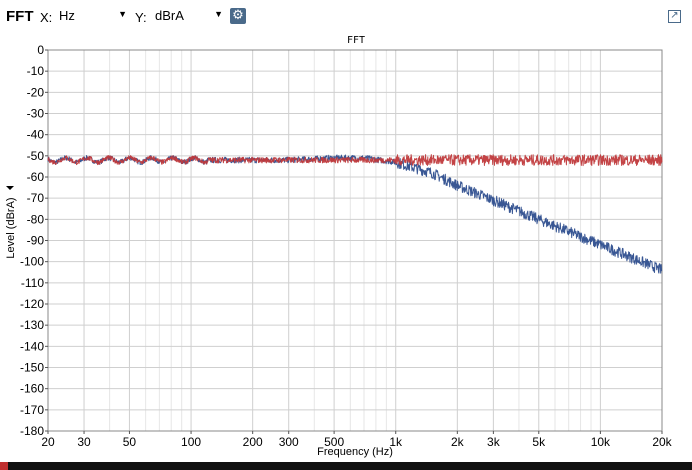 This screenshot has width=692, height=470. I want to click on y-tick-label: -130, so click(32, 325).